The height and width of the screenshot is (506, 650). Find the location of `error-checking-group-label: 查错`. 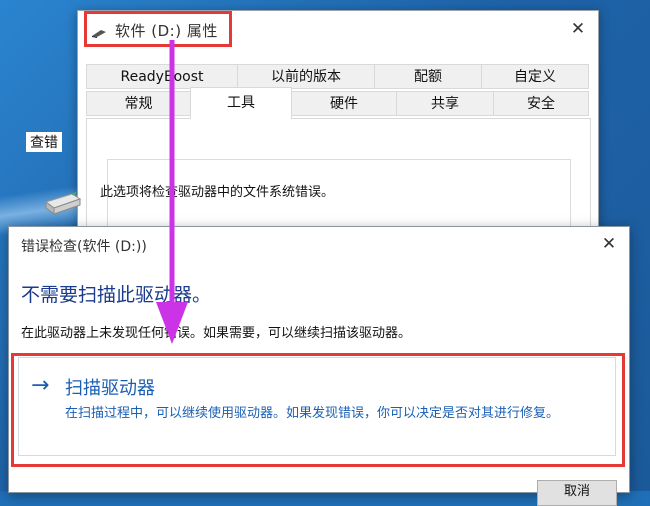

error-checking-group-label: 查错 is located at coordinates (44, 142).